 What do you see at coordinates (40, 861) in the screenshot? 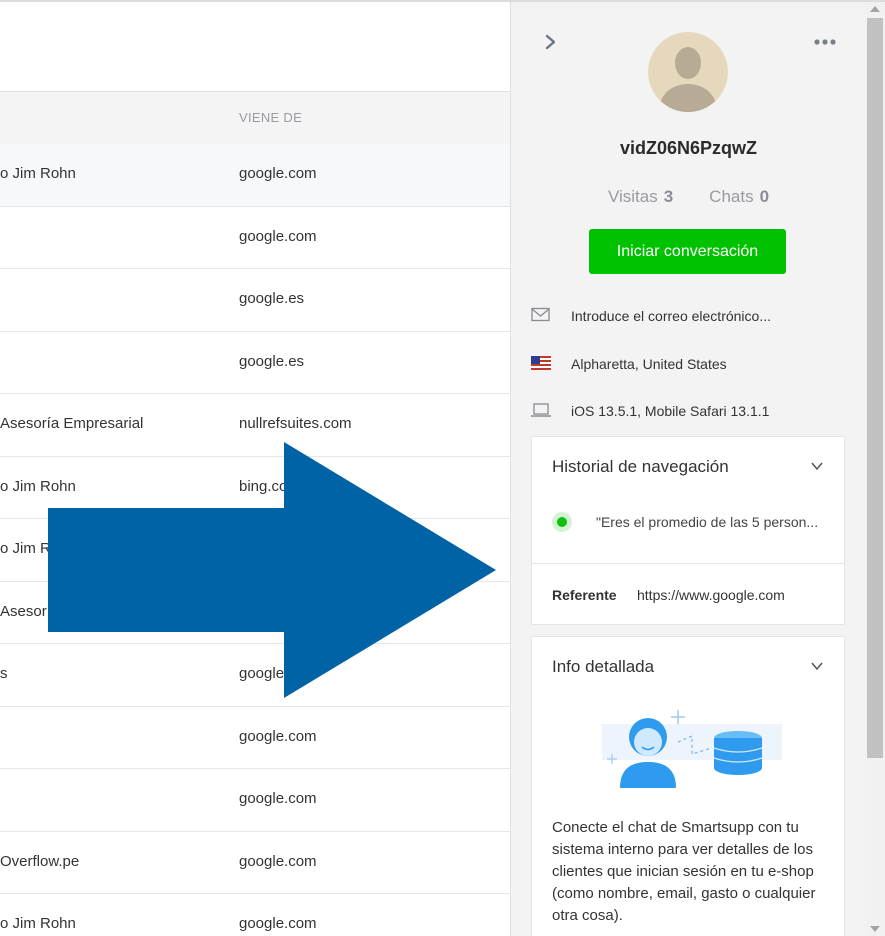
I see `visitor-page-cell: Overflow.pe` at bounding box center [40, 861].